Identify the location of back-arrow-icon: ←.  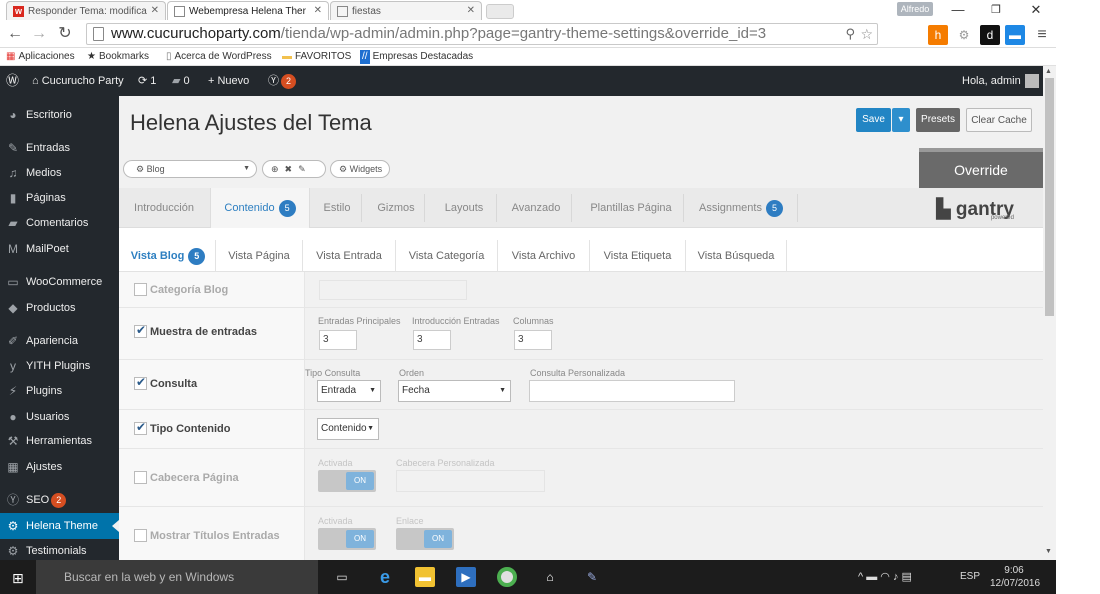
(15, 34).